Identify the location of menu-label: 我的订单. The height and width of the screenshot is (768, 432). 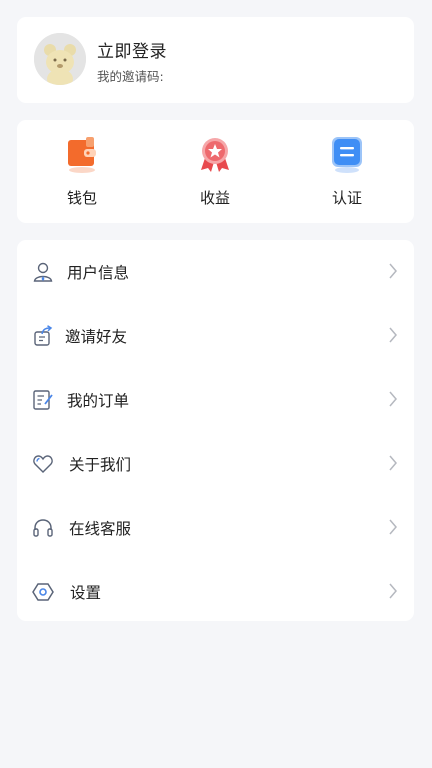
(98, 401).